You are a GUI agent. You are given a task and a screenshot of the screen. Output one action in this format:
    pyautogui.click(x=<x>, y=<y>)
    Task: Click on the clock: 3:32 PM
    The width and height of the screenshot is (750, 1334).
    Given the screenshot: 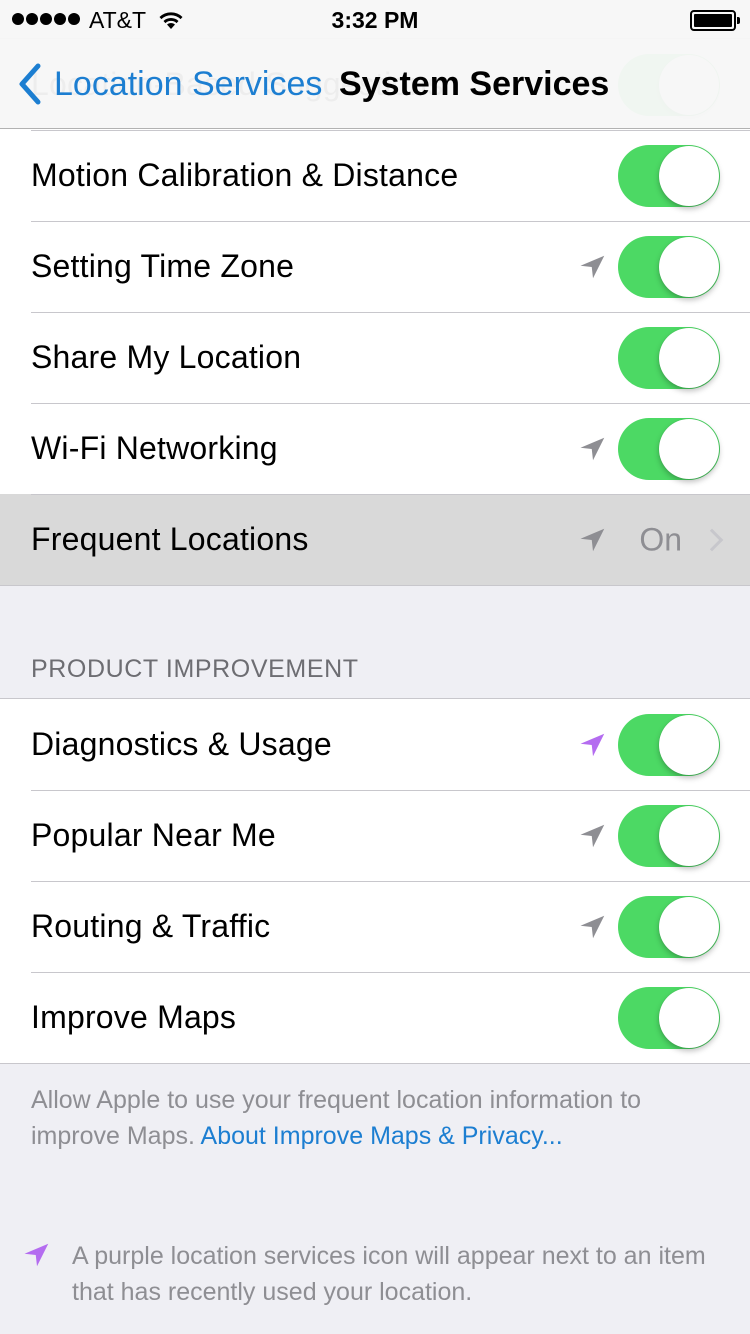 What is the action you would take?
    pyautogui.click(x=375, y=20)
    